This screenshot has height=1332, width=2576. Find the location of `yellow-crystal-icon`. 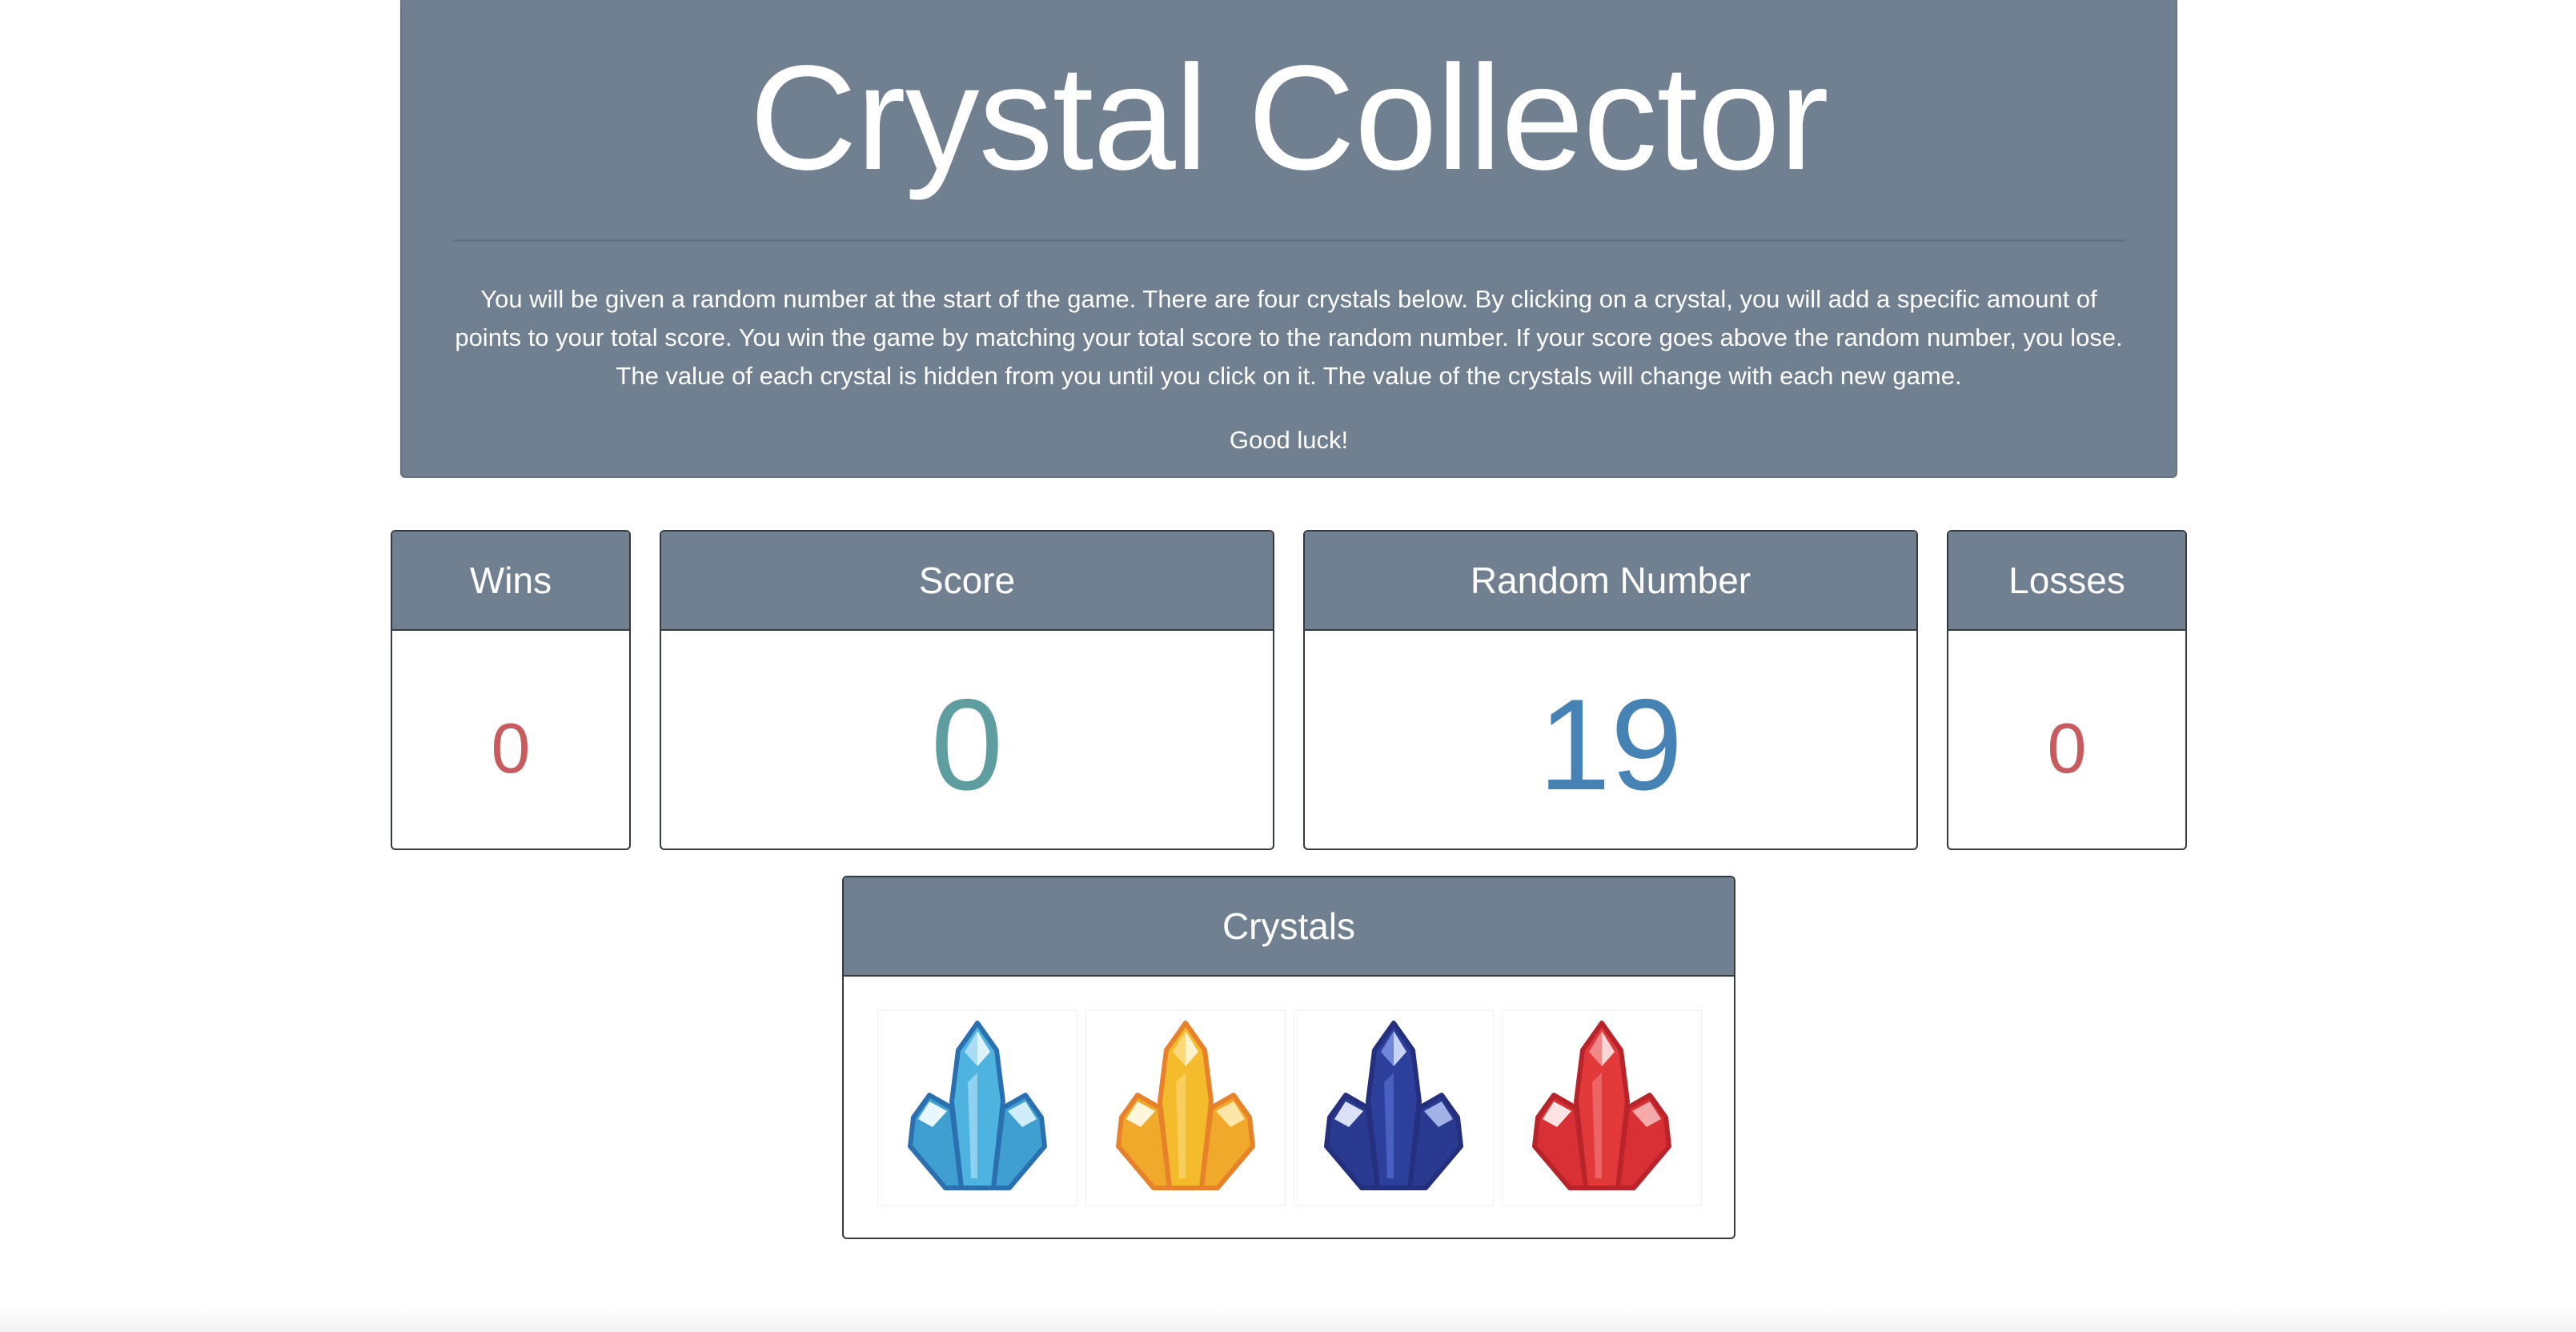

yellow-crystal-icon is located at coordinates (1186, 1105).